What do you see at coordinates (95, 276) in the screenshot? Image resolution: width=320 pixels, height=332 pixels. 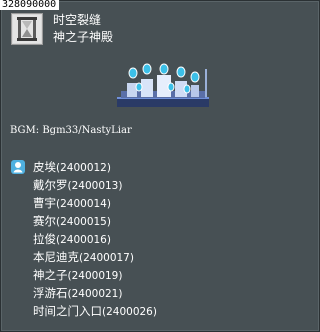 I see `npc-id: (2400019)` at bounding box center [95, 276].